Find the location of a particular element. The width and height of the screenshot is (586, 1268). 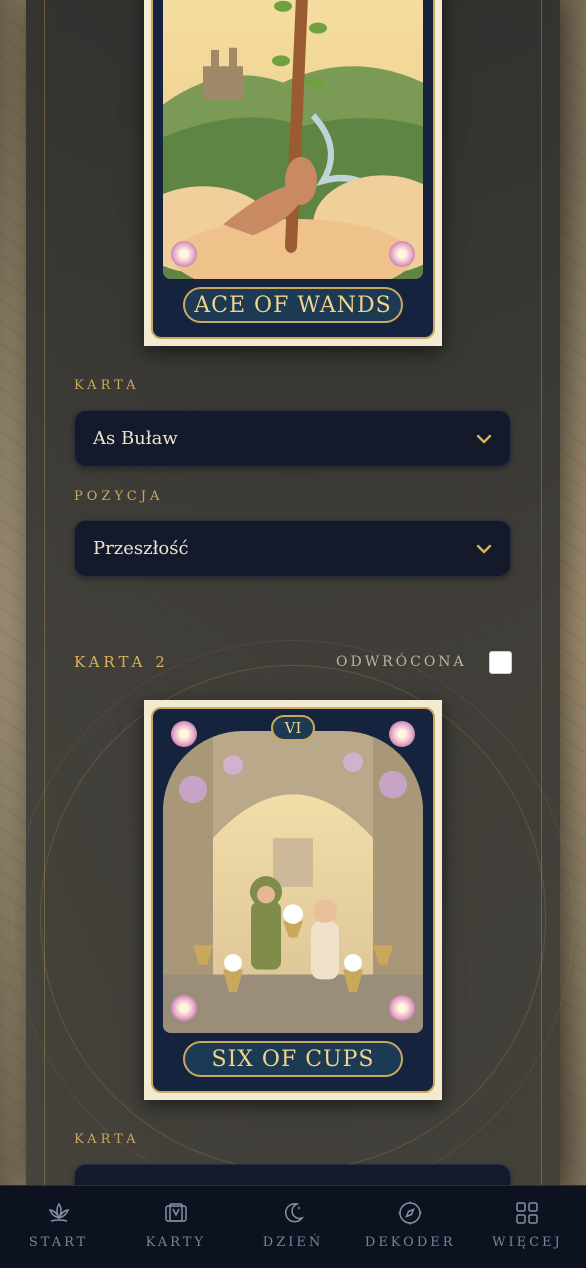

nav-item-dzien: DZIEŃ is located at coordinates (292, 1227).